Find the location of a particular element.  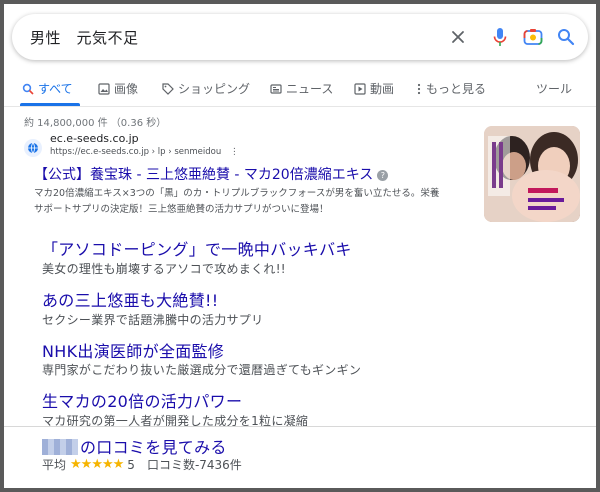

tab-label: 動画 is located at coordinates (382, 89).